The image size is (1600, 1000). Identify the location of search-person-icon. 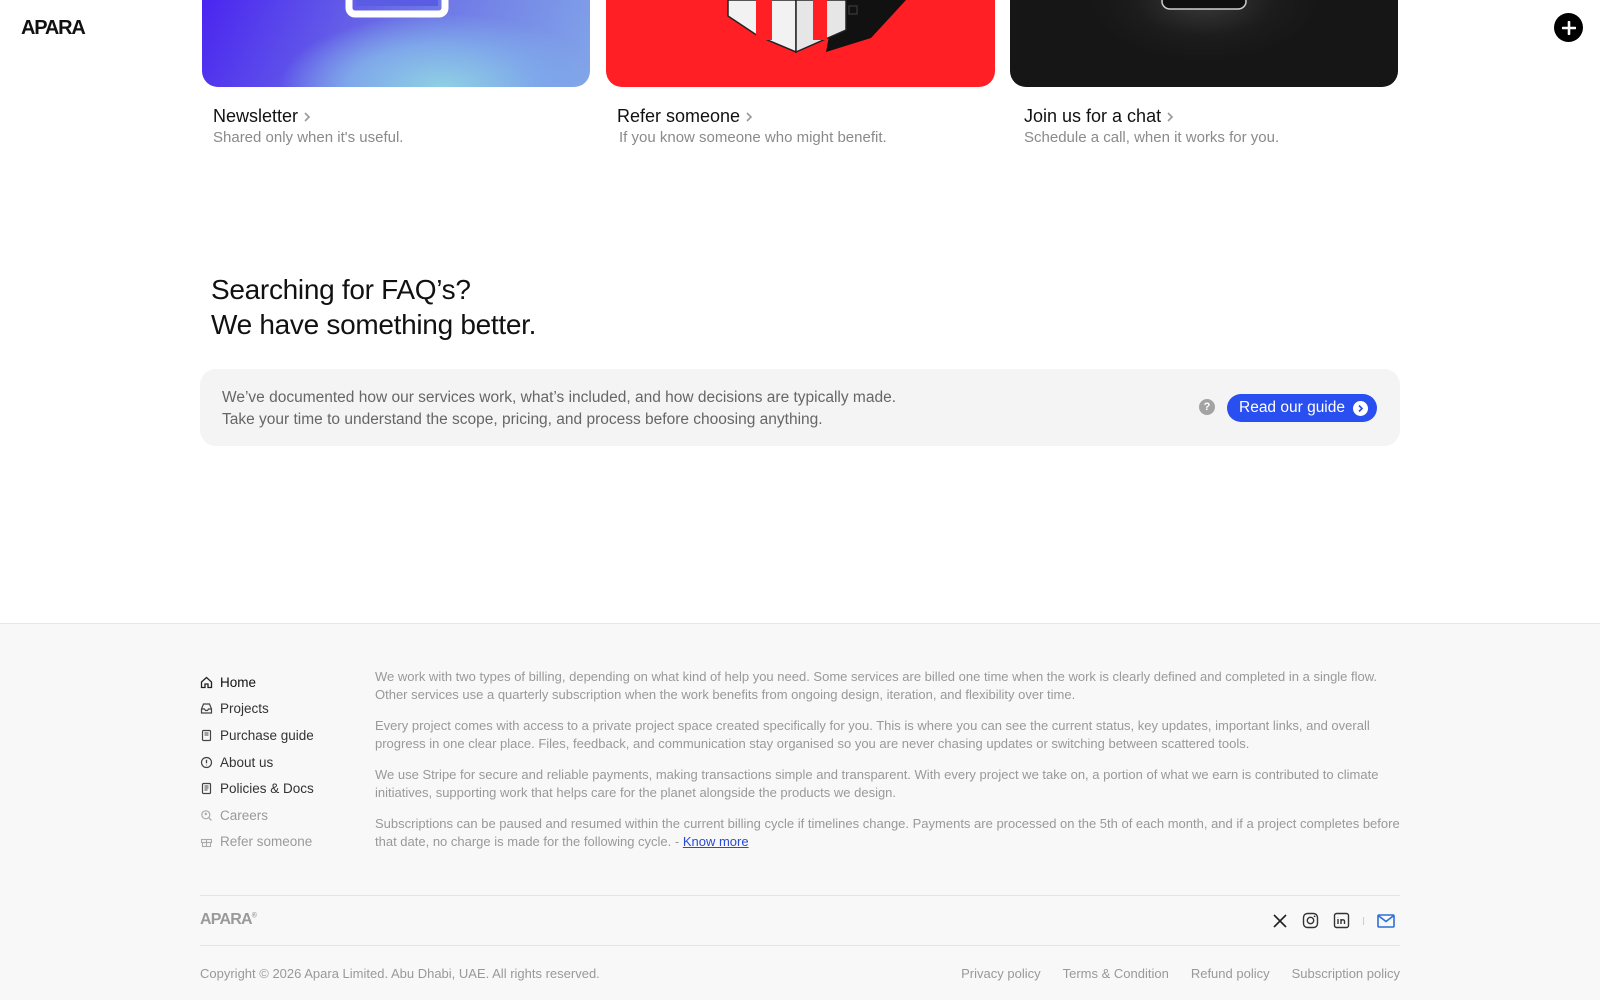
(206, 815).